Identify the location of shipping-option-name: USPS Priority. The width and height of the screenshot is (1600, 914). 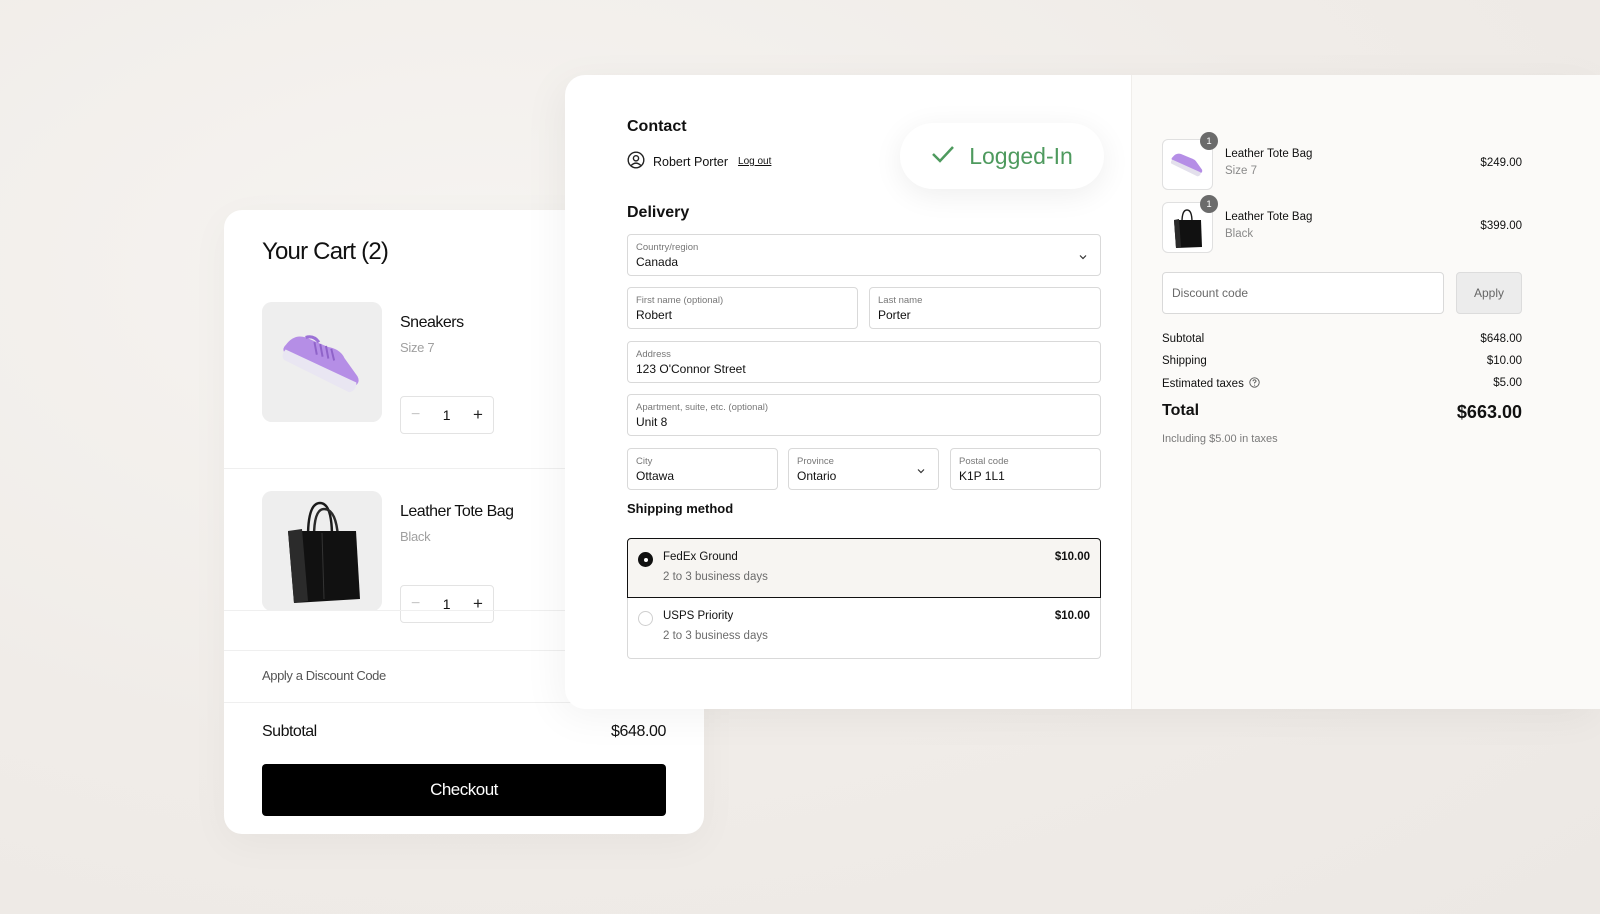
(698, 616).